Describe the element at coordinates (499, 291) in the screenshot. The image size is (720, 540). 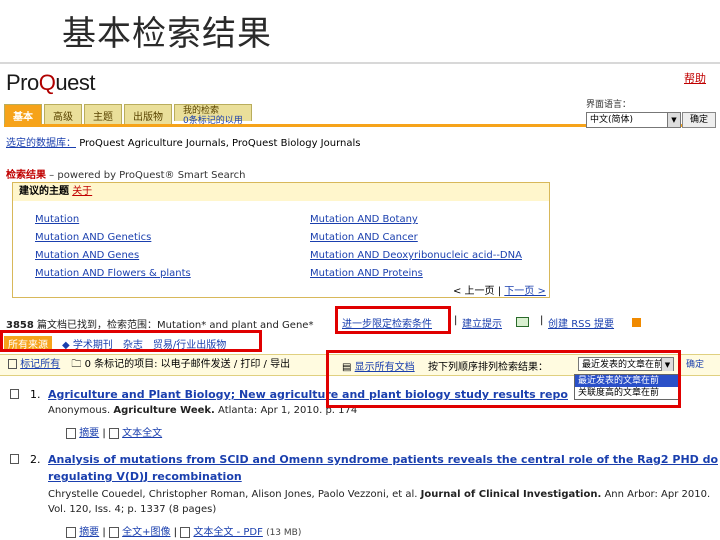
I see `suggested-pager: < 上一页 | 下一页 >` at that location.